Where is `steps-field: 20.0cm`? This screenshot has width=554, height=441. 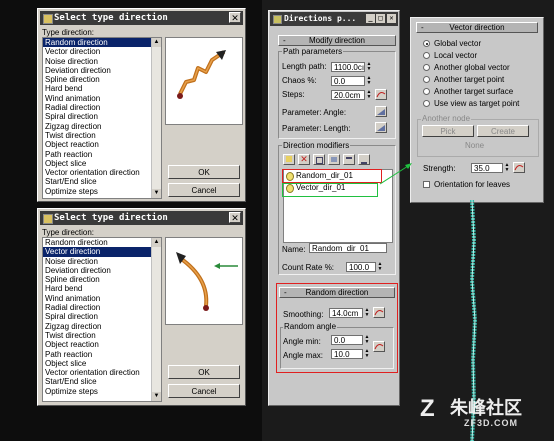
steps-field: 20.0cm is located at coordinates (348, 95).